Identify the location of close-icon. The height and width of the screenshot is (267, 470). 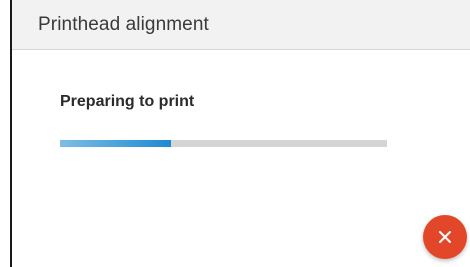
(445, 237).